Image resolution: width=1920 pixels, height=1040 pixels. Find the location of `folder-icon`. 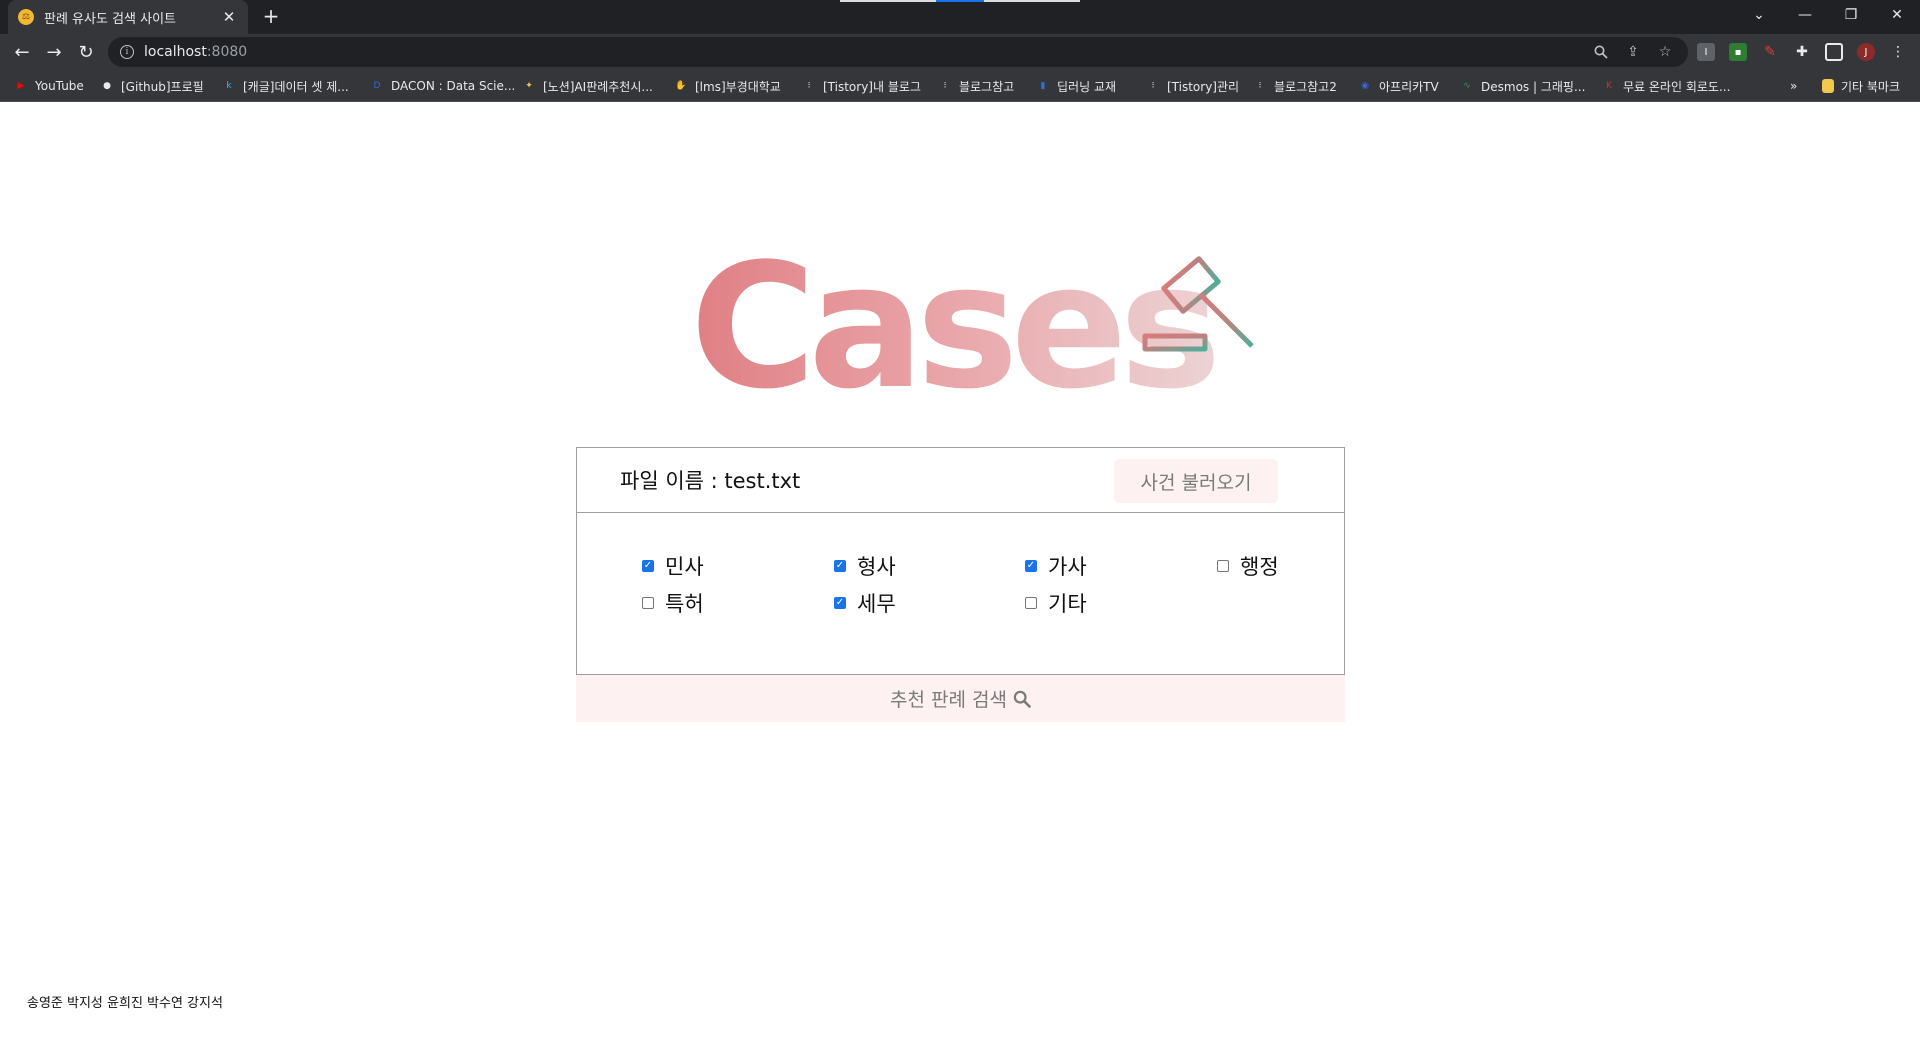

folder-icon is located at coordinates (1828, 86).